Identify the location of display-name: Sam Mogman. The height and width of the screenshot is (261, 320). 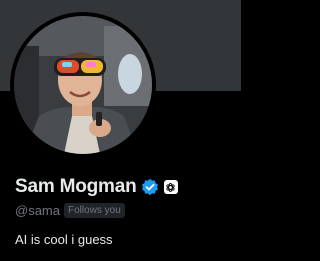
(76, 186).